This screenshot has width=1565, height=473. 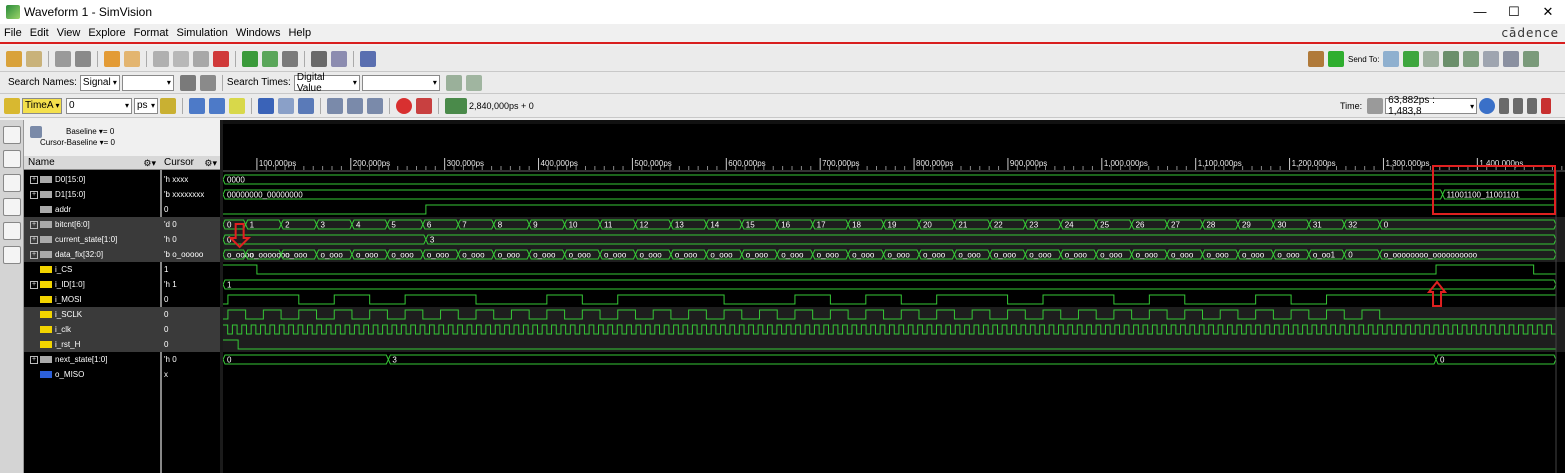 What do you see at coordinates (424, 105) in the screenshot?
I see `reset-icon` at bounding box center [424, 105].